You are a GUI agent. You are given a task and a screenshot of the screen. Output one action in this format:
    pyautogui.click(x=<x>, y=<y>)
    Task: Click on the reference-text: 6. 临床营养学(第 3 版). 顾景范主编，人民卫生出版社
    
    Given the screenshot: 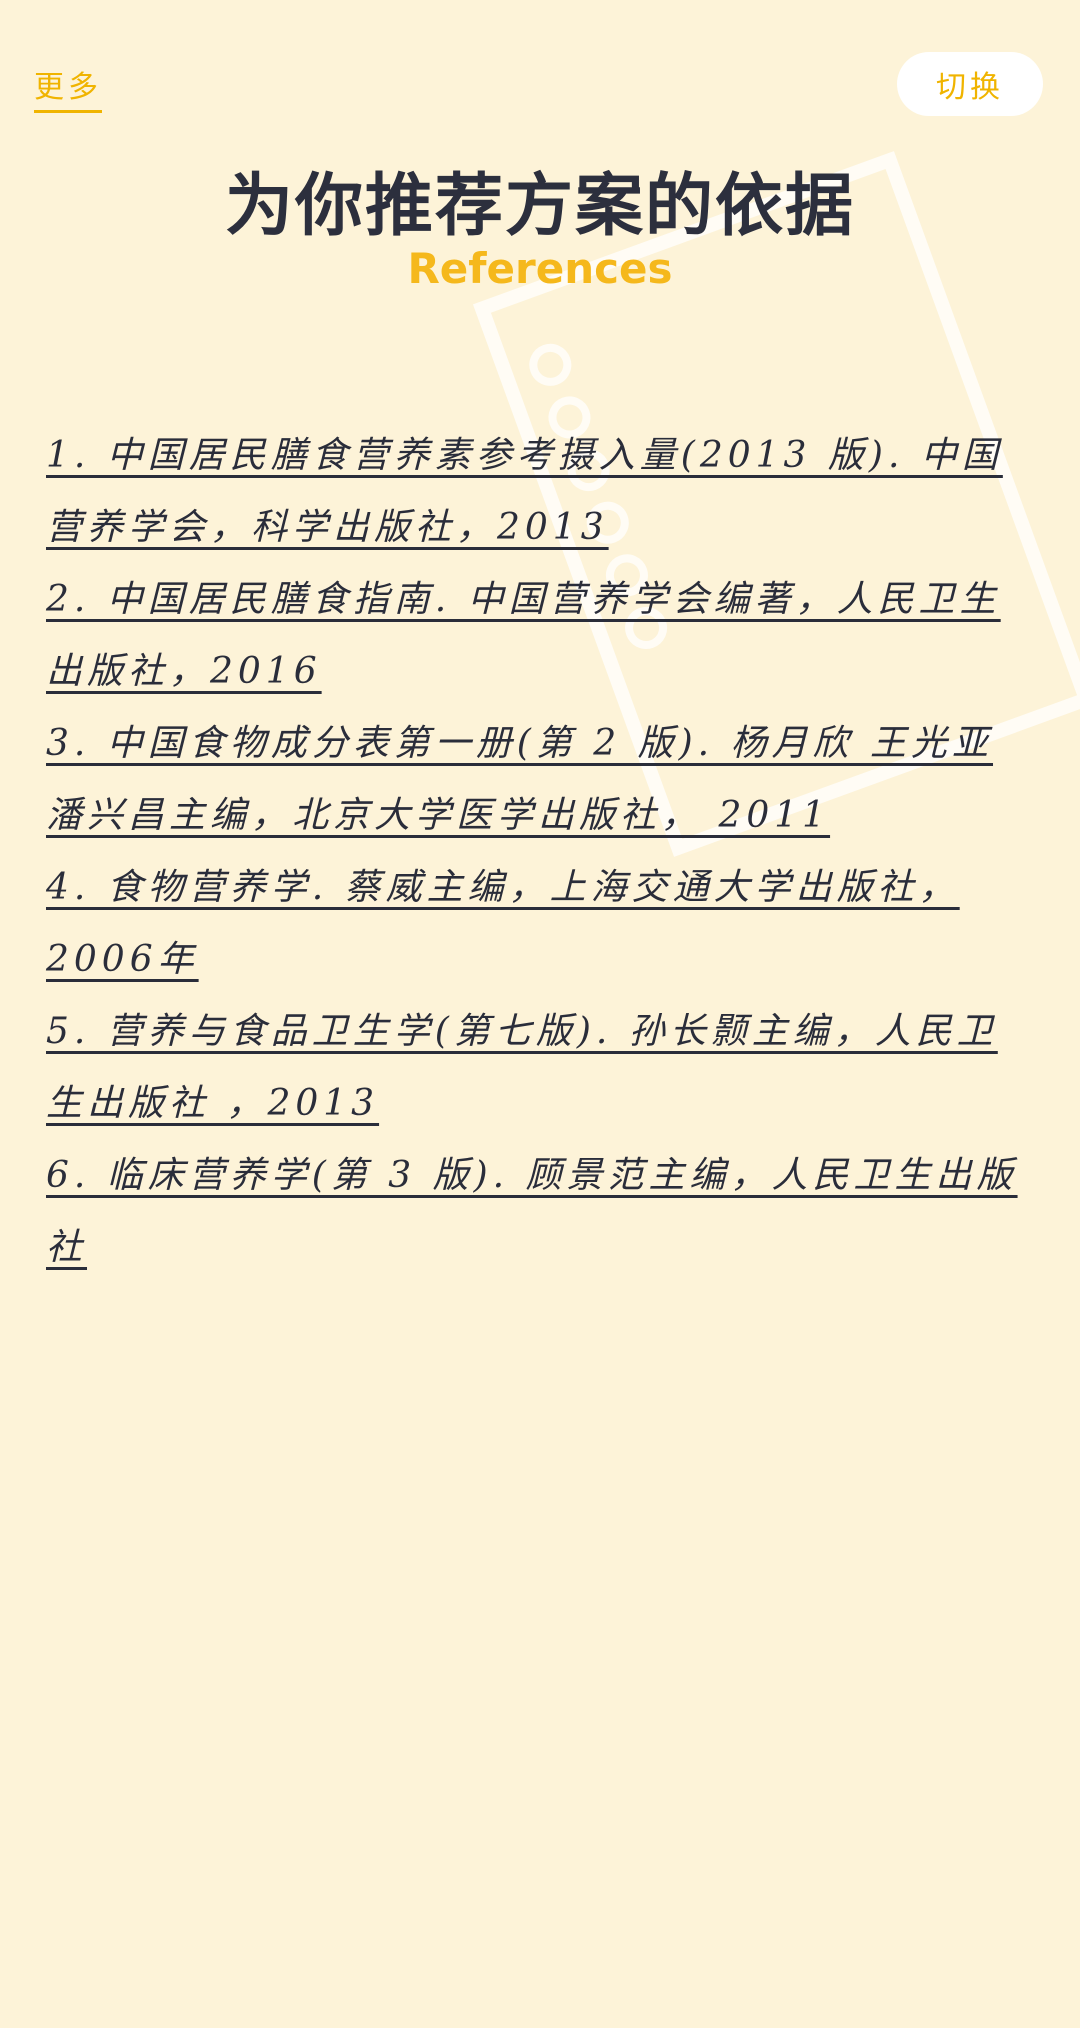 What is the action you would take?
    pyautogui.click(x=532, y=1211)
    